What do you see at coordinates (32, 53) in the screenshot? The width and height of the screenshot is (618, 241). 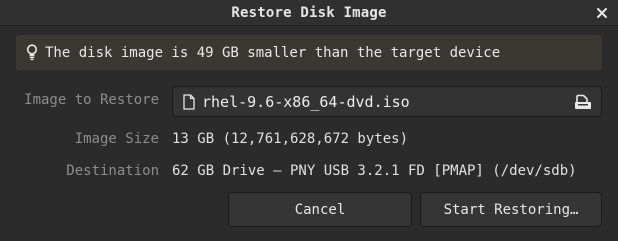 I see `lightbulb-icon` at bounding box center [32, 53].